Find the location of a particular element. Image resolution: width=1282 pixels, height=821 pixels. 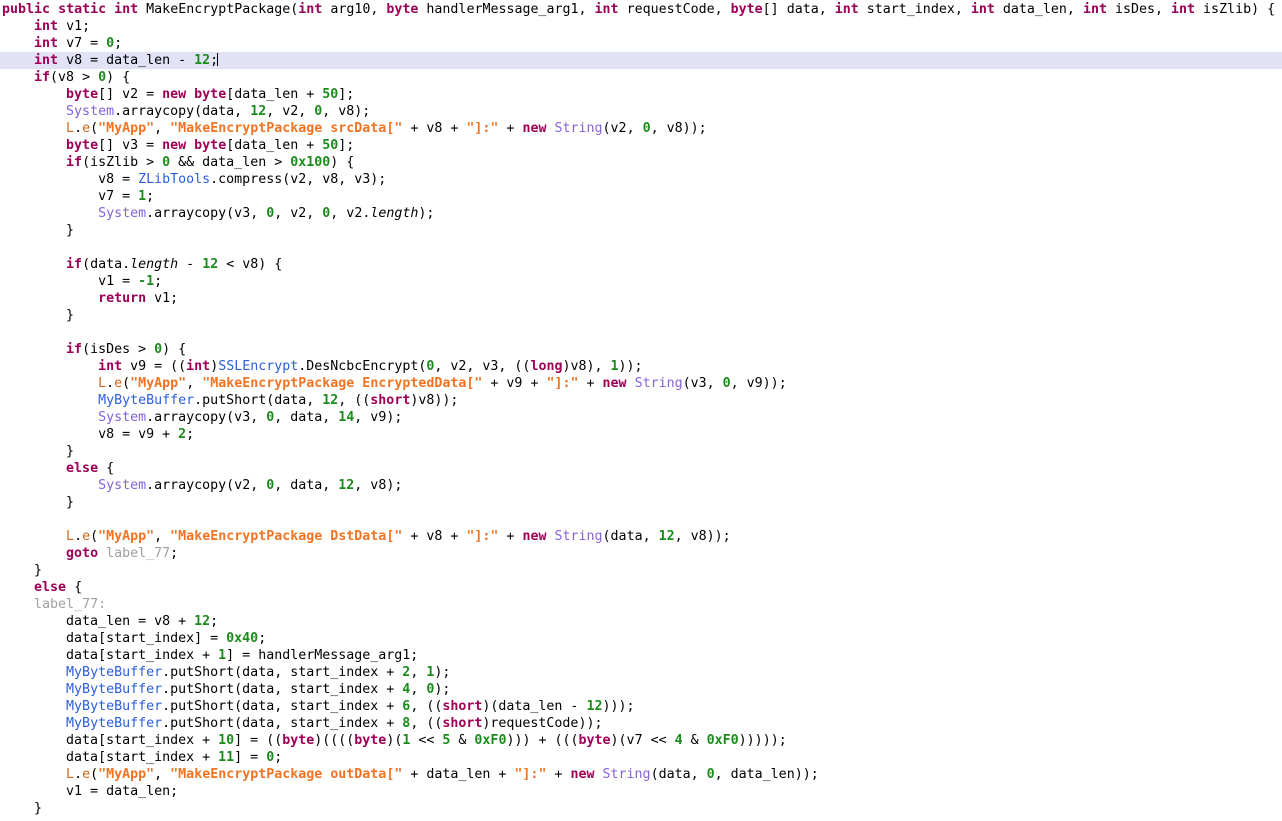

code-line: data[start_index + 11] = 0; is located at coordinates (641, 757).